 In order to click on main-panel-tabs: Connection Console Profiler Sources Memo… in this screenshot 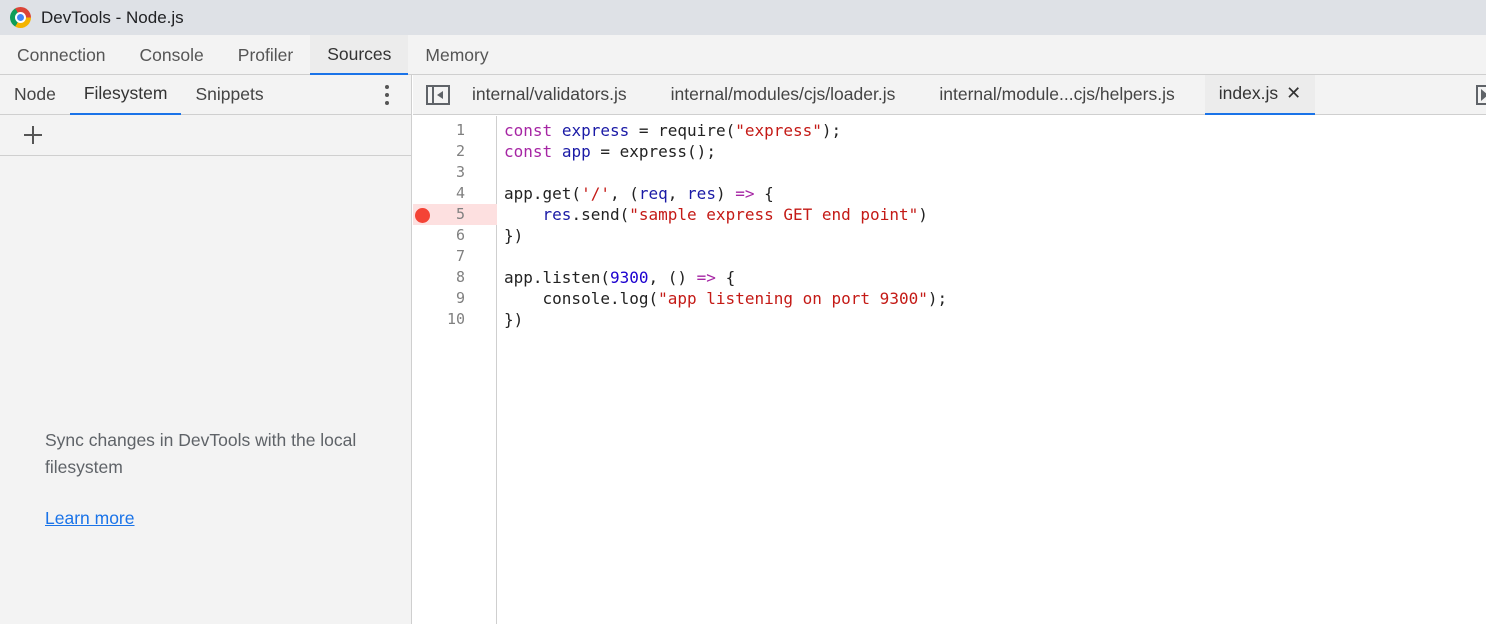, I will do `click(743, 55)`.